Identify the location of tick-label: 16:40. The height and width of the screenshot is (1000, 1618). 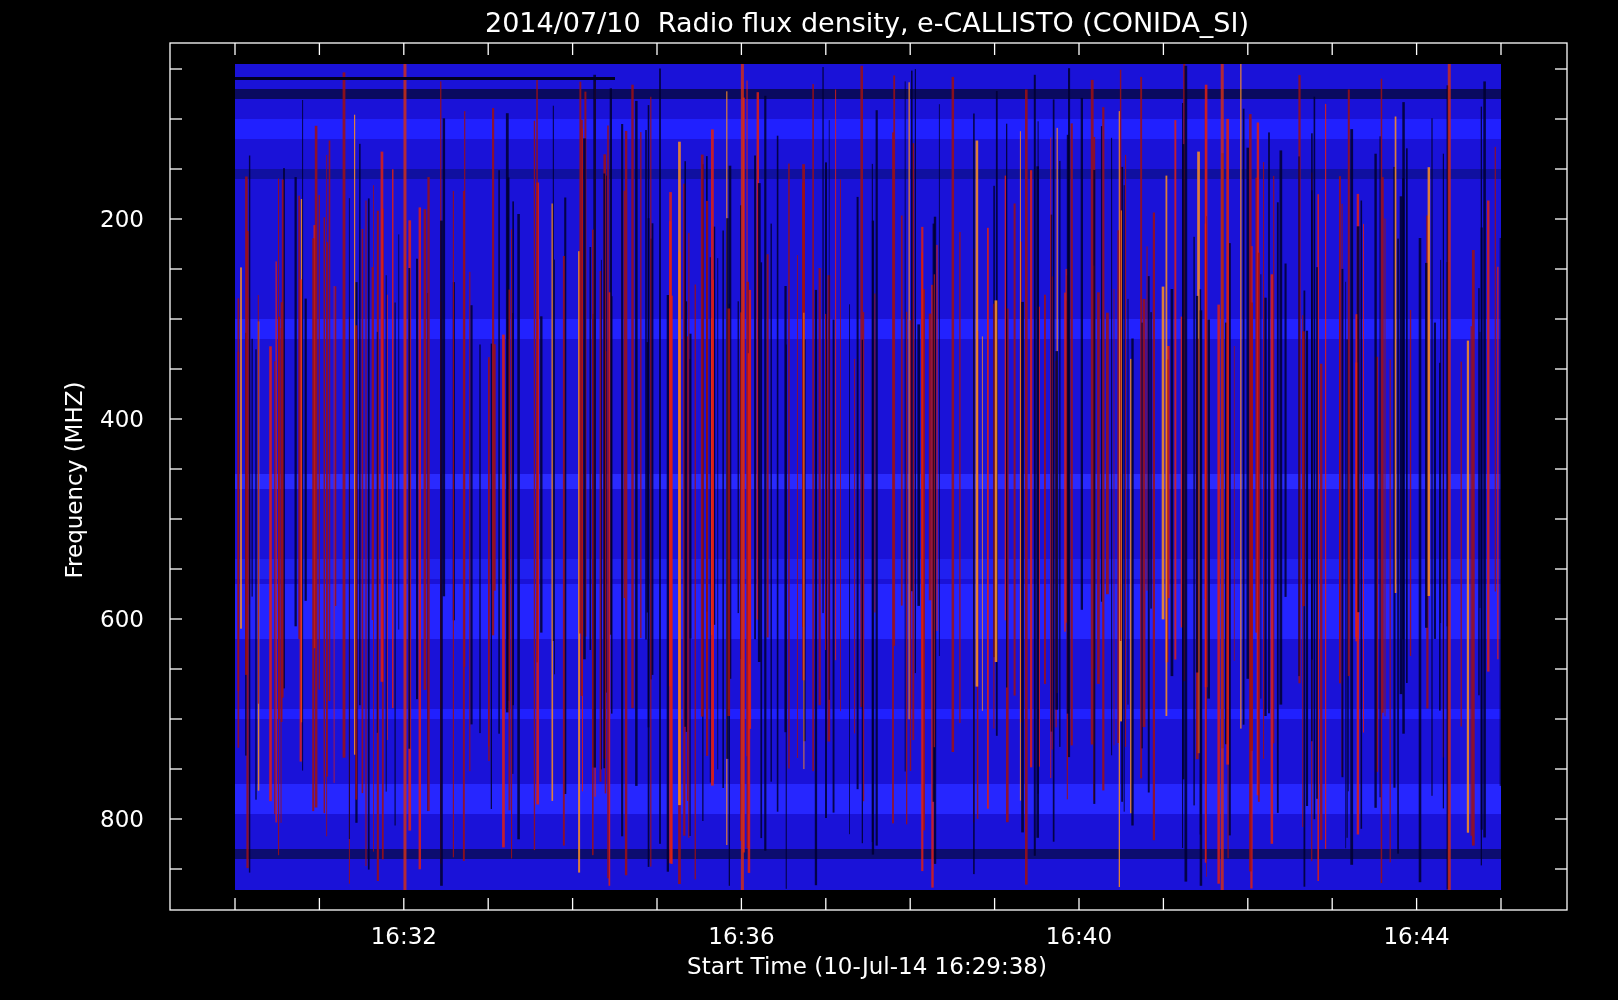
(1079, 936).